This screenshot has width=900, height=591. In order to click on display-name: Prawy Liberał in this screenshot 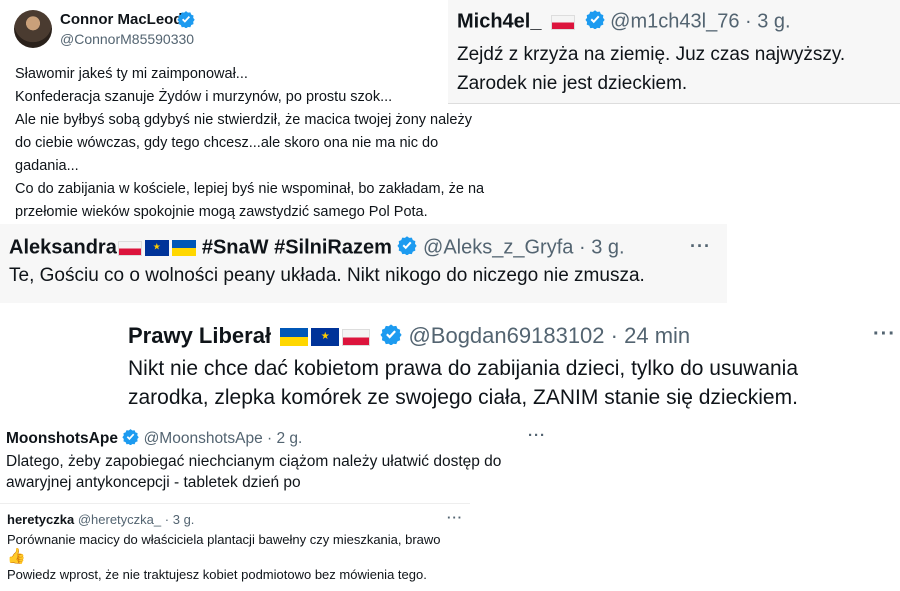, I will do `click(199, 335)`.